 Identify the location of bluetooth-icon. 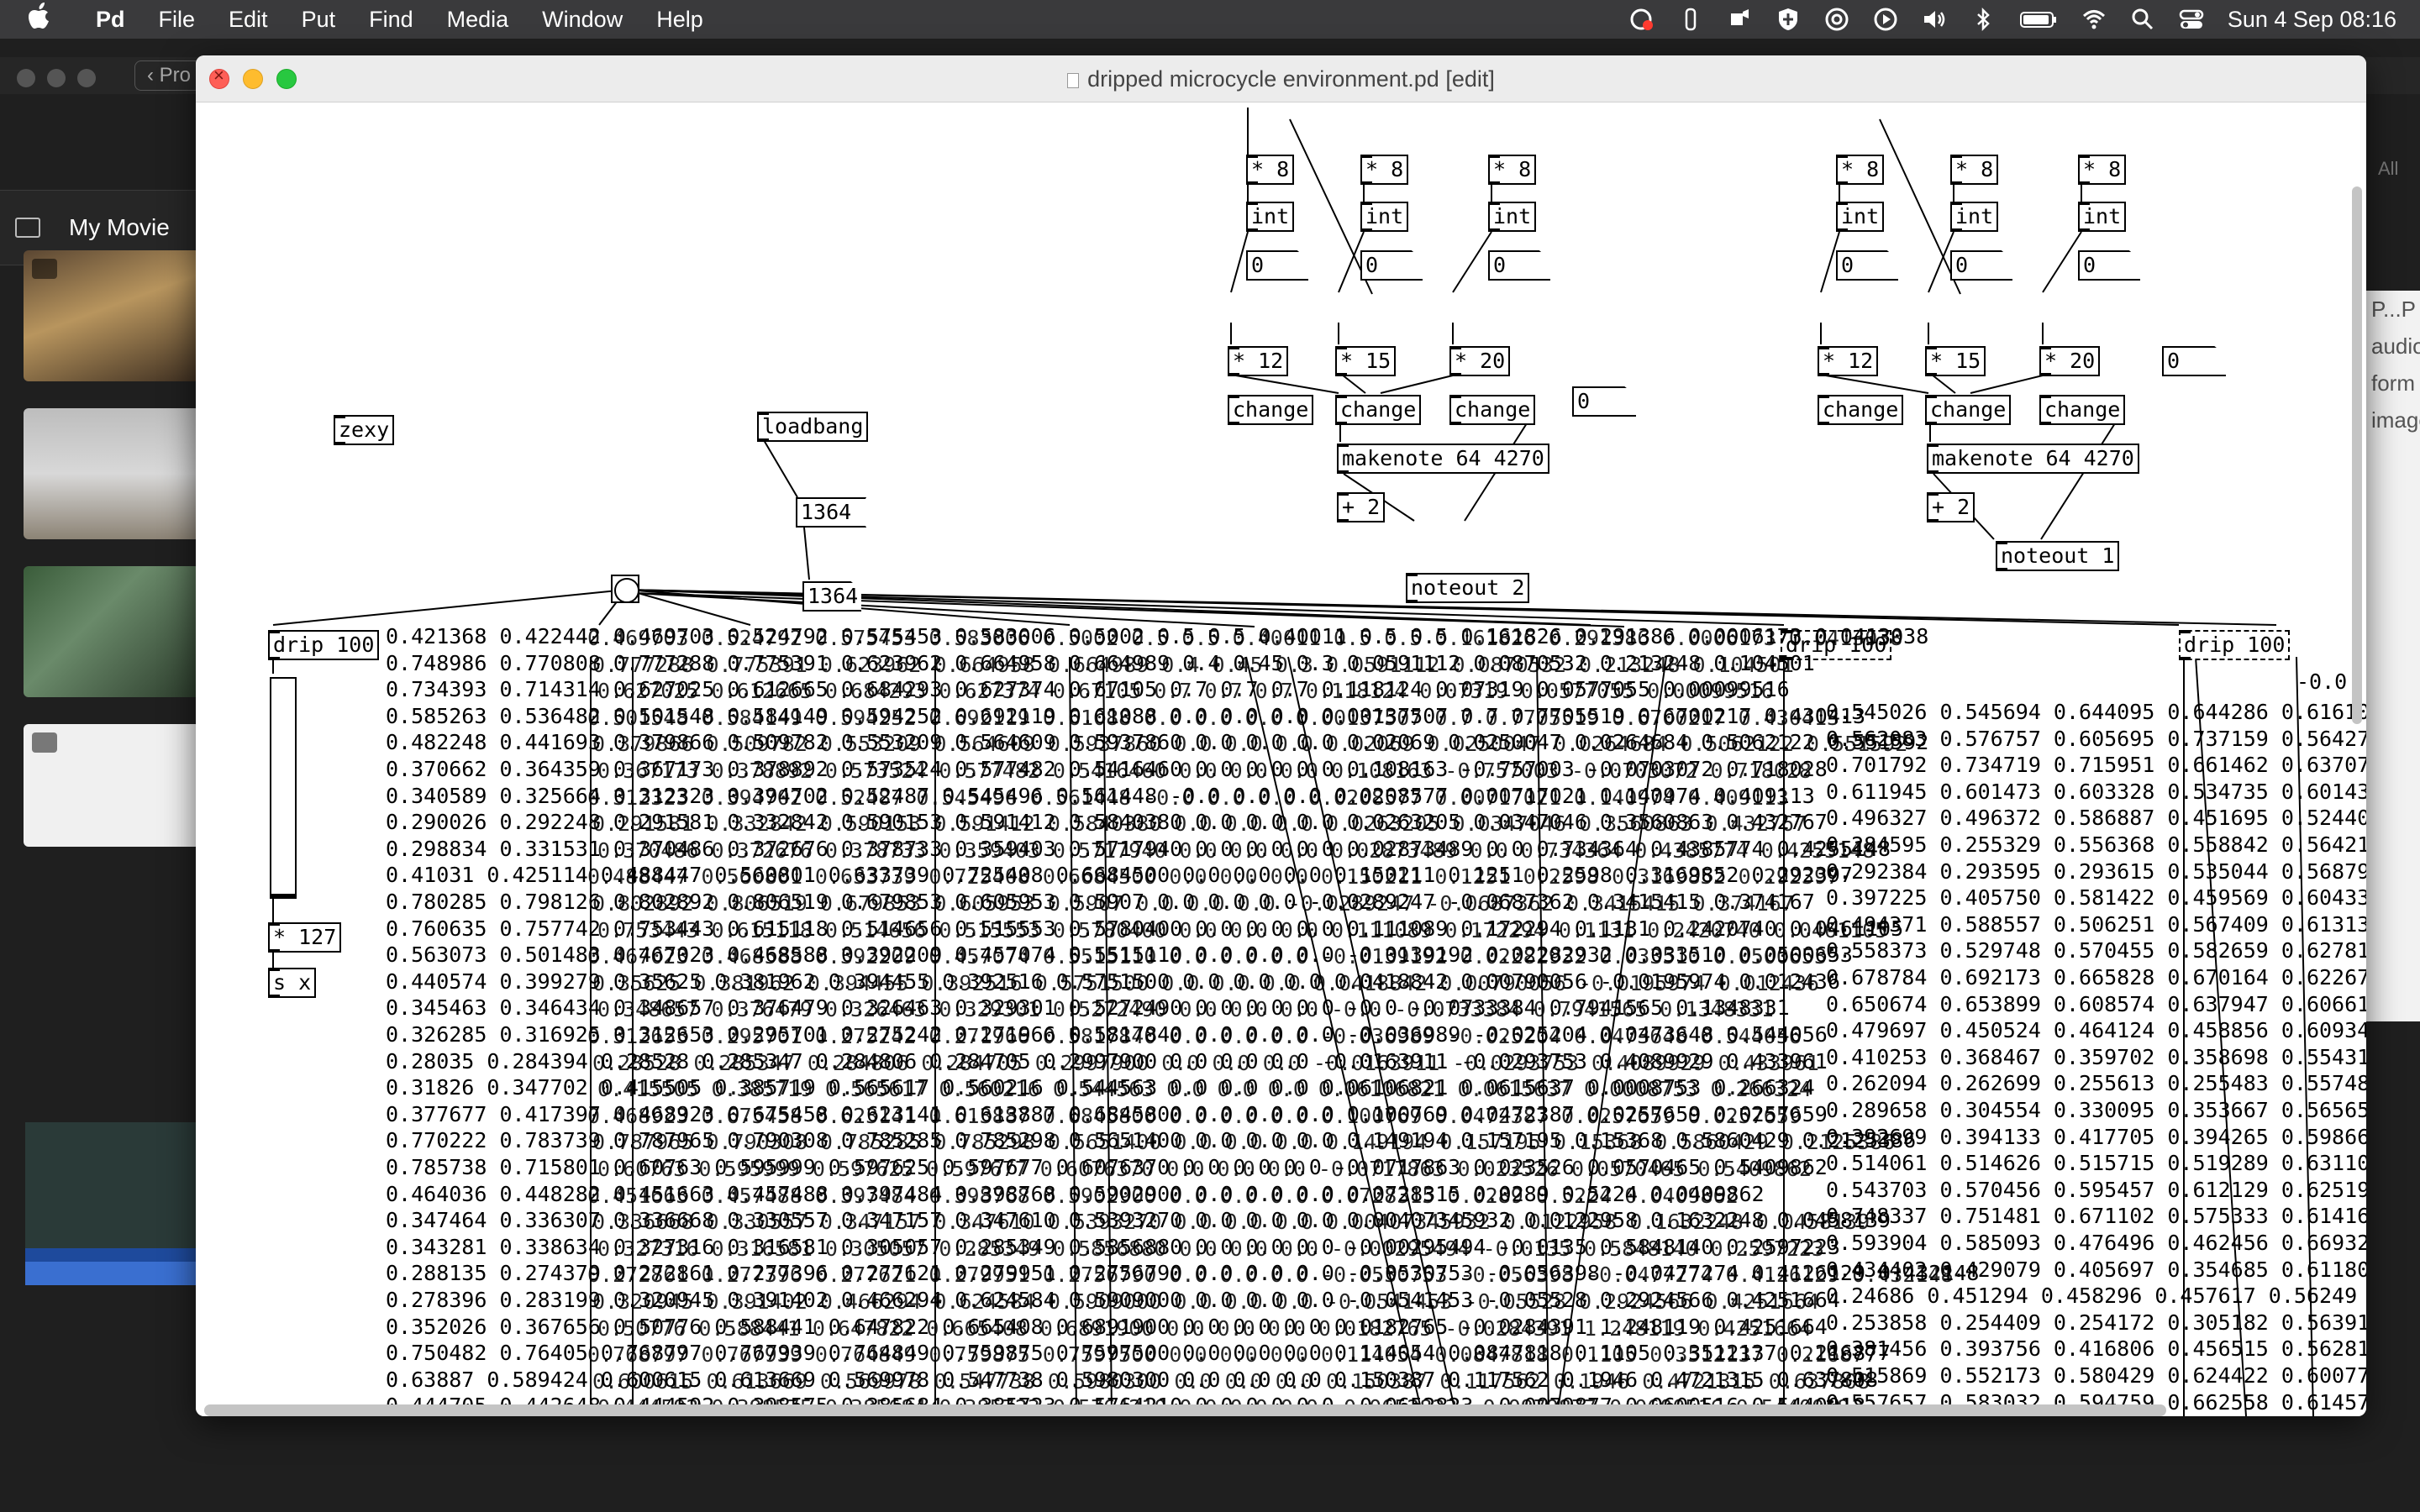
(1983, 19).